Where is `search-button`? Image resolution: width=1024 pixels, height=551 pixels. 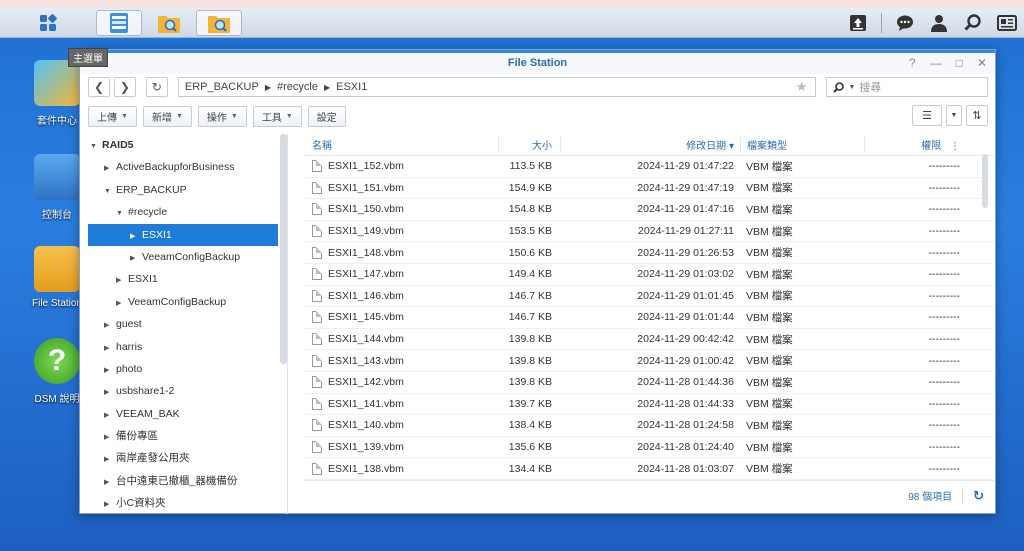 search-button is located at coordinates (973, 23).